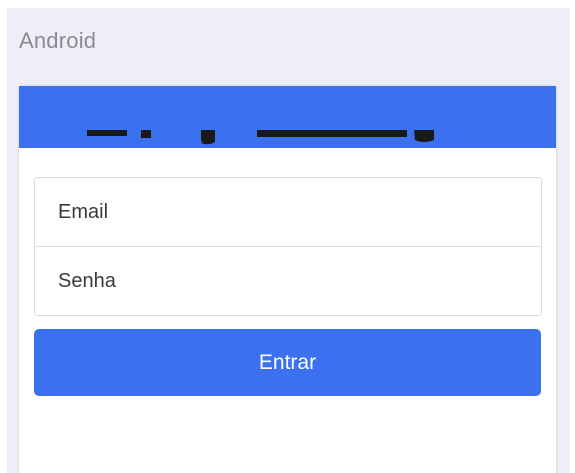 The width and height of the screenshot is (575, 473). I want to click on email-field: Email, so click(288, 212).